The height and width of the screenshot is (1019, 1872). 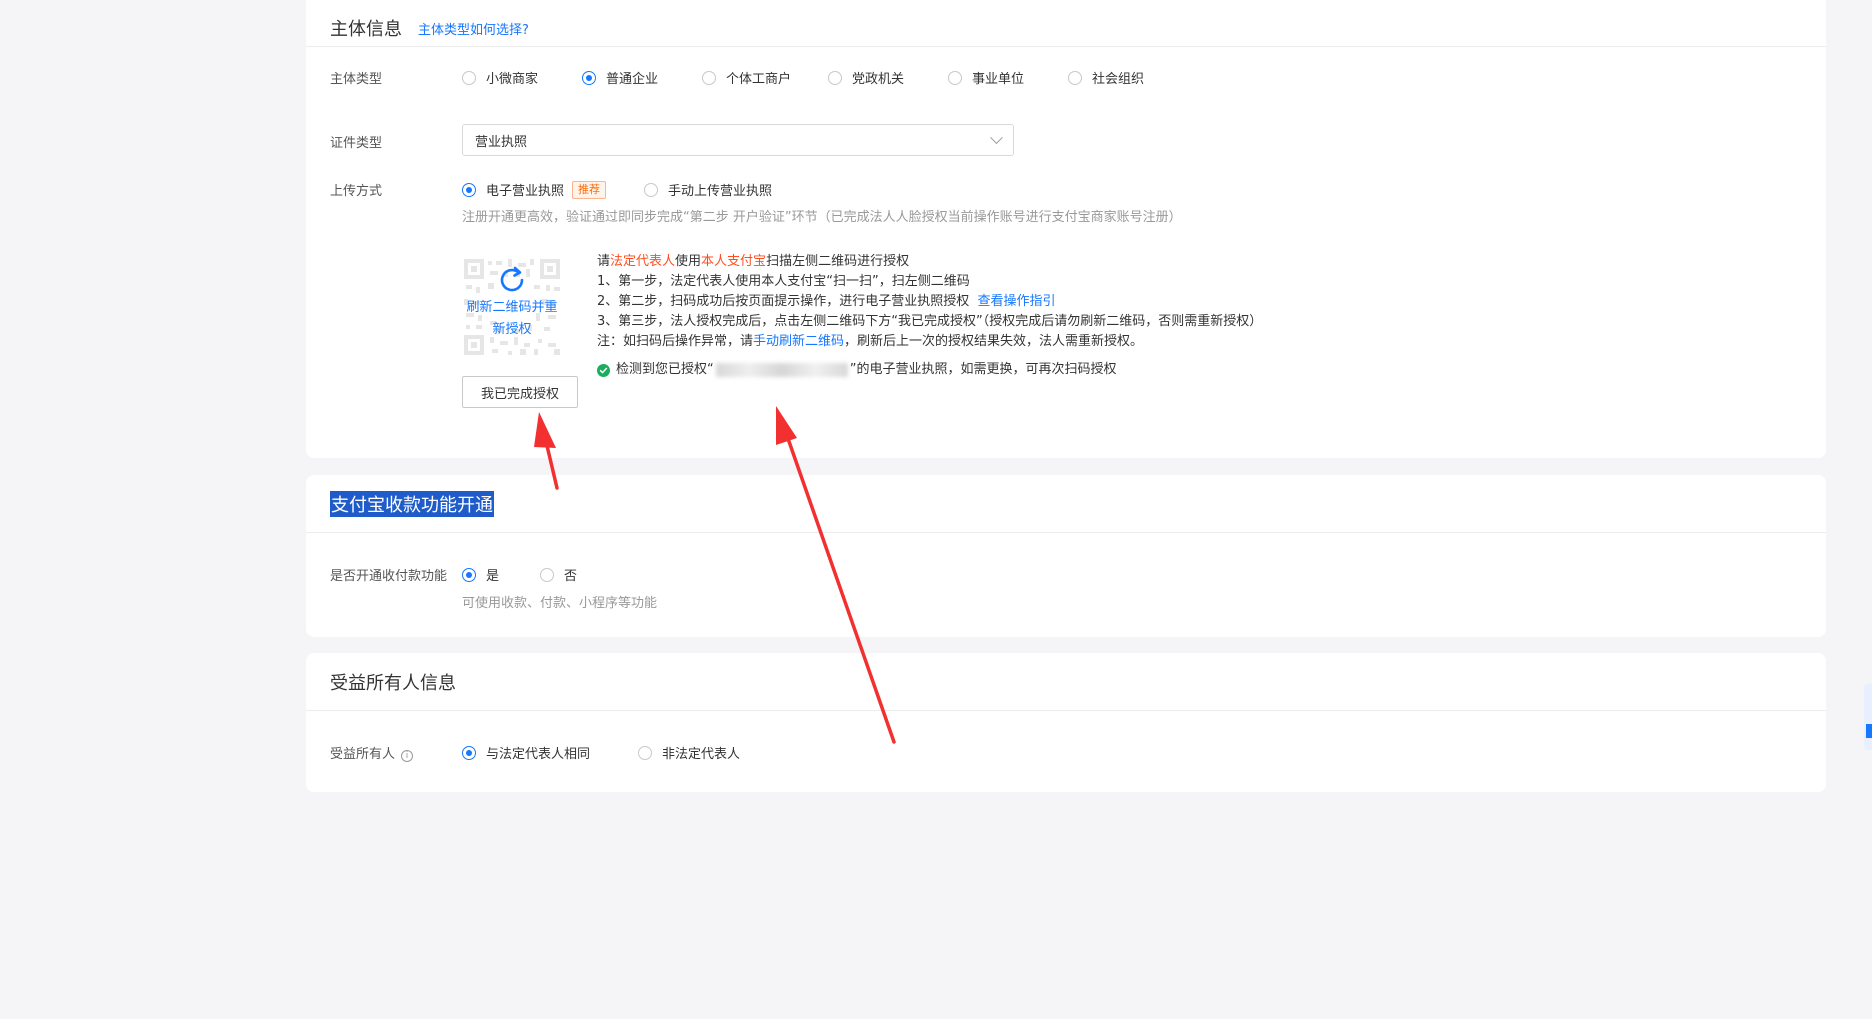 What do you see at coordinates (765, 77) in the screenshot?
I see `radio-subject-individual: 个体工商户` at bounding box center [765, 77].